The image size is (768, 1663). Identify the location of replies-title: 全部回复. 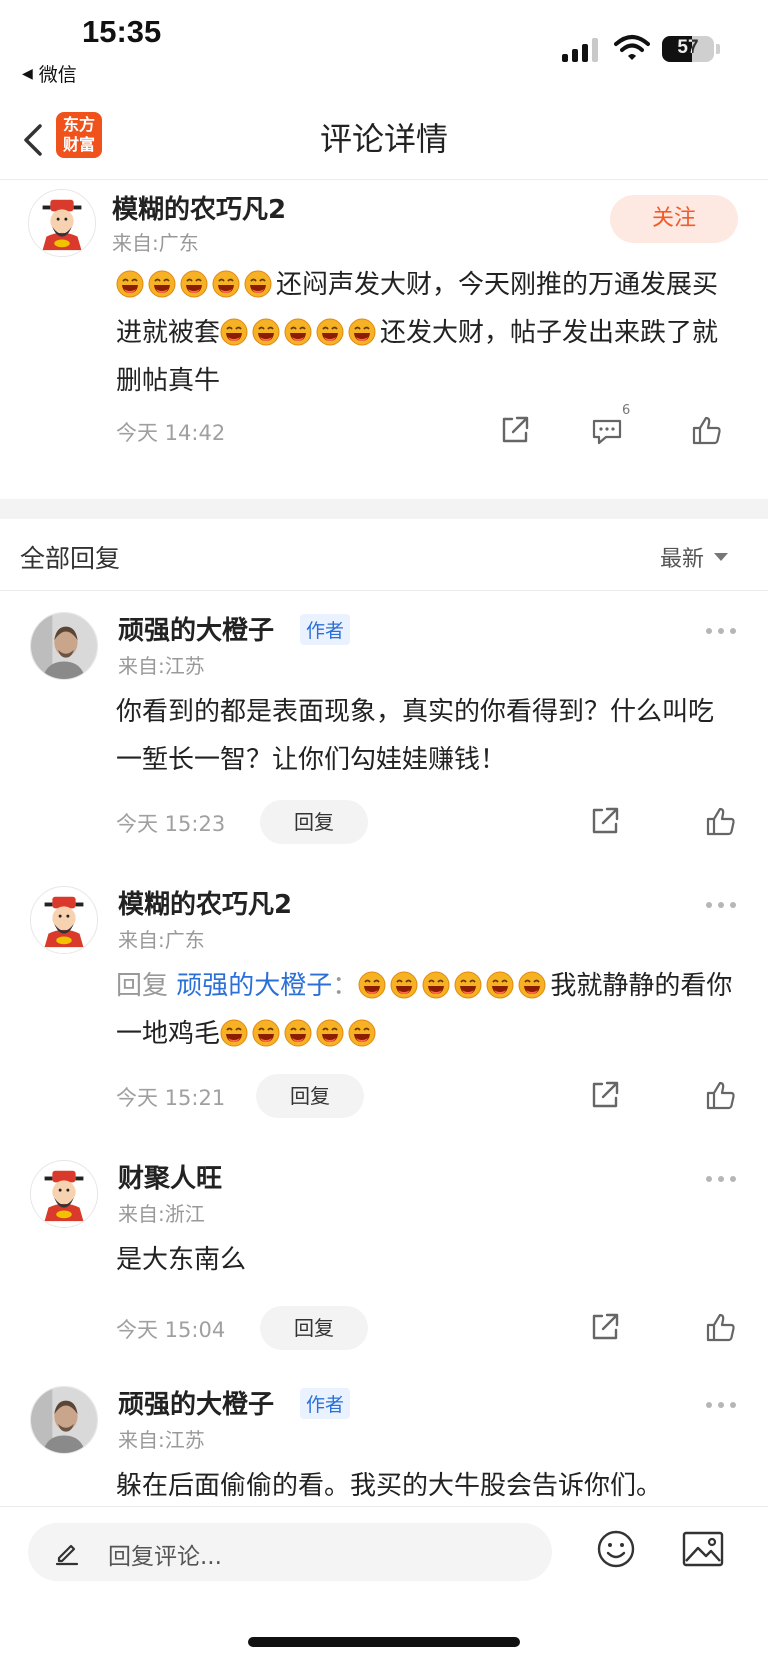
(70, 558).